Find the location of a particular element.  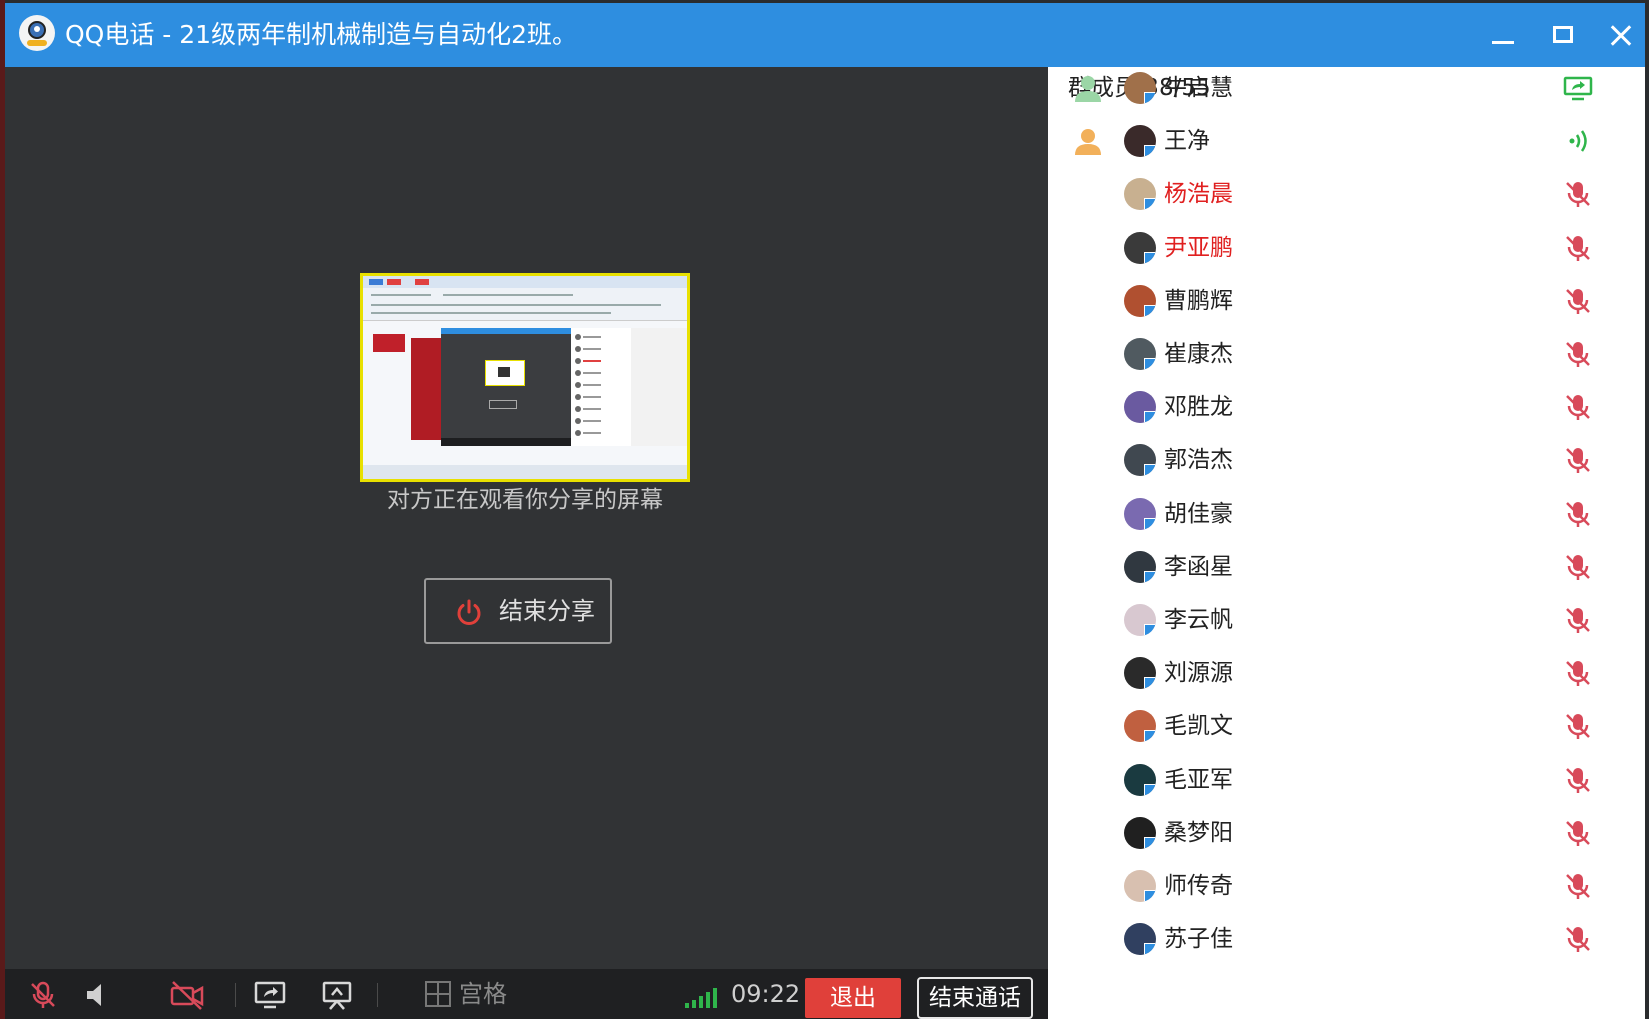

camera-off-icon is located at coordinates (187, 995).